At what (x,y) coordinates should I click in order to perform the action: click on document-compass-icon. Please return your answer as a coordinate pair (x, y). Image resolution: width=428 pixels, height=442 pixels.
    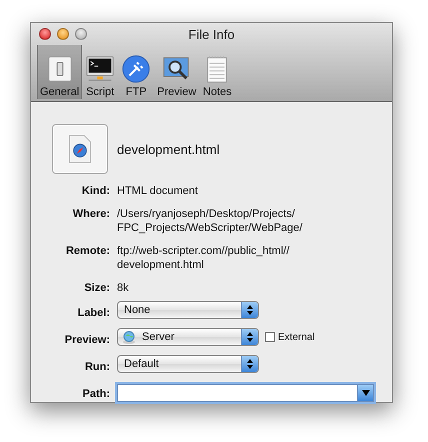
    Looking at the image, I should click on (80, 149).